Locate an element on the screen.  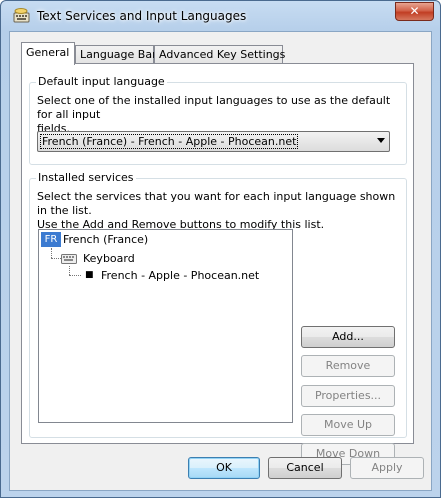
keyboard-settings-icon is located at coordinates (21, 15).